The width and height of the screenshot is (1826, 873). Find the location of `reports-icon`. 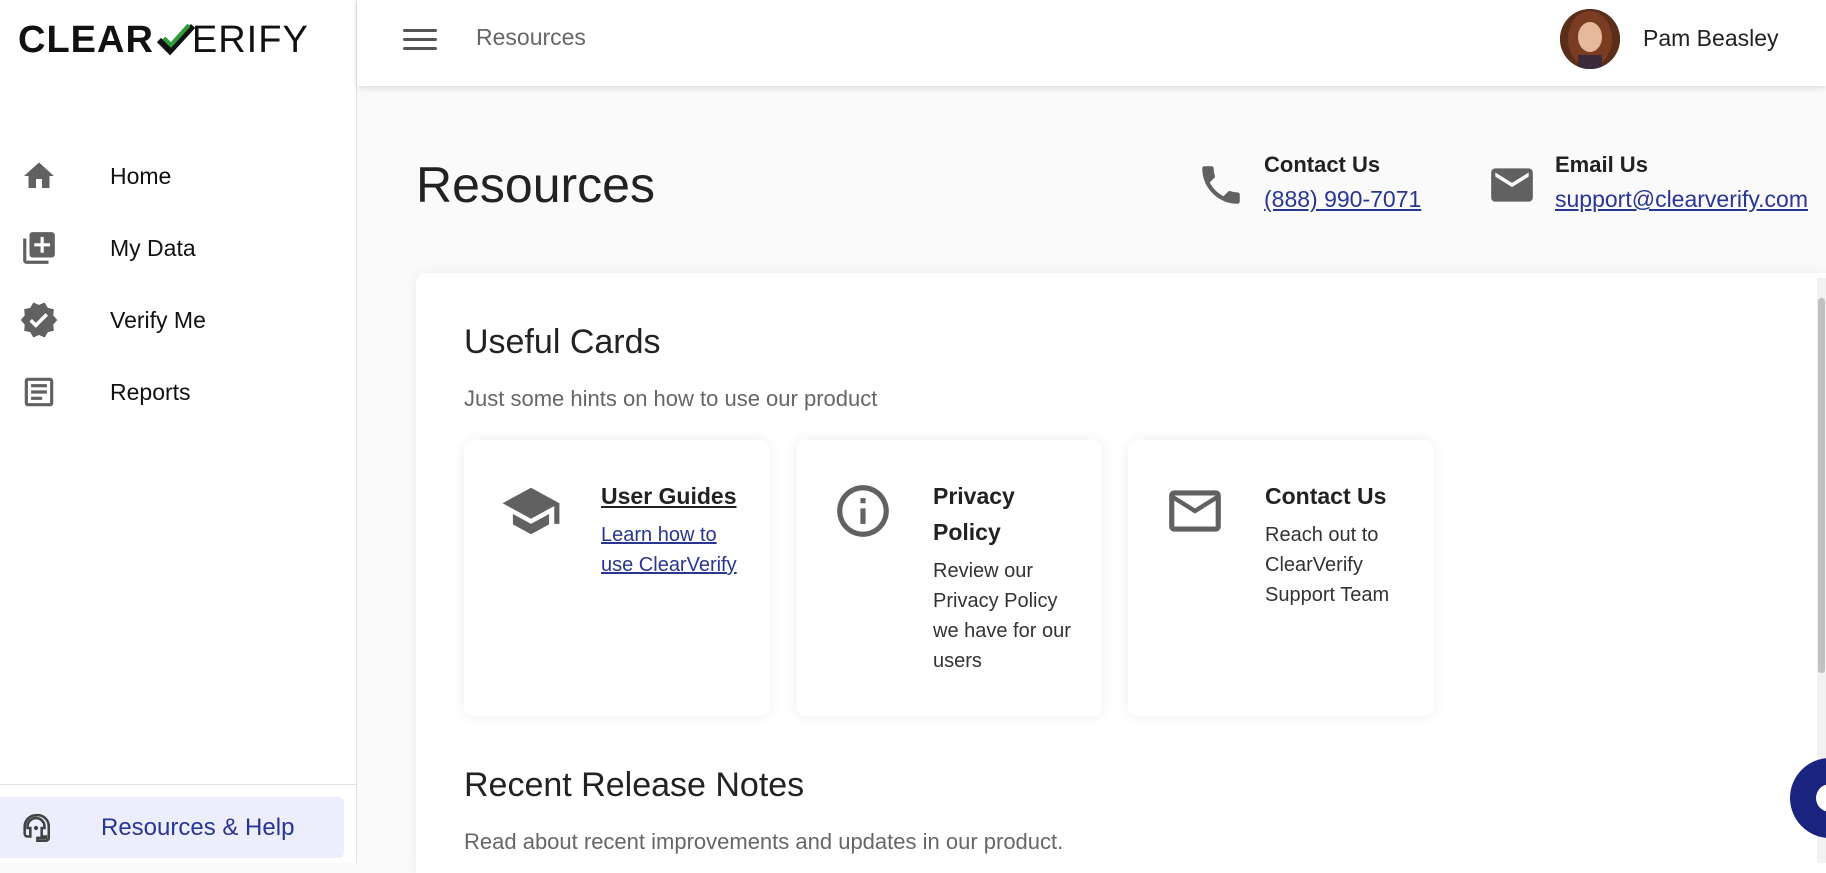

reports-icon is located at coordinates (39, 392).